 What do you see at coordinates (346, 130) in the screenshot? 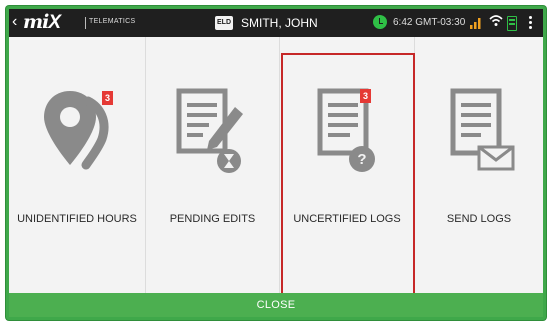
I see `uncertified-document-icon: ?` at bounding box center [346, 130].